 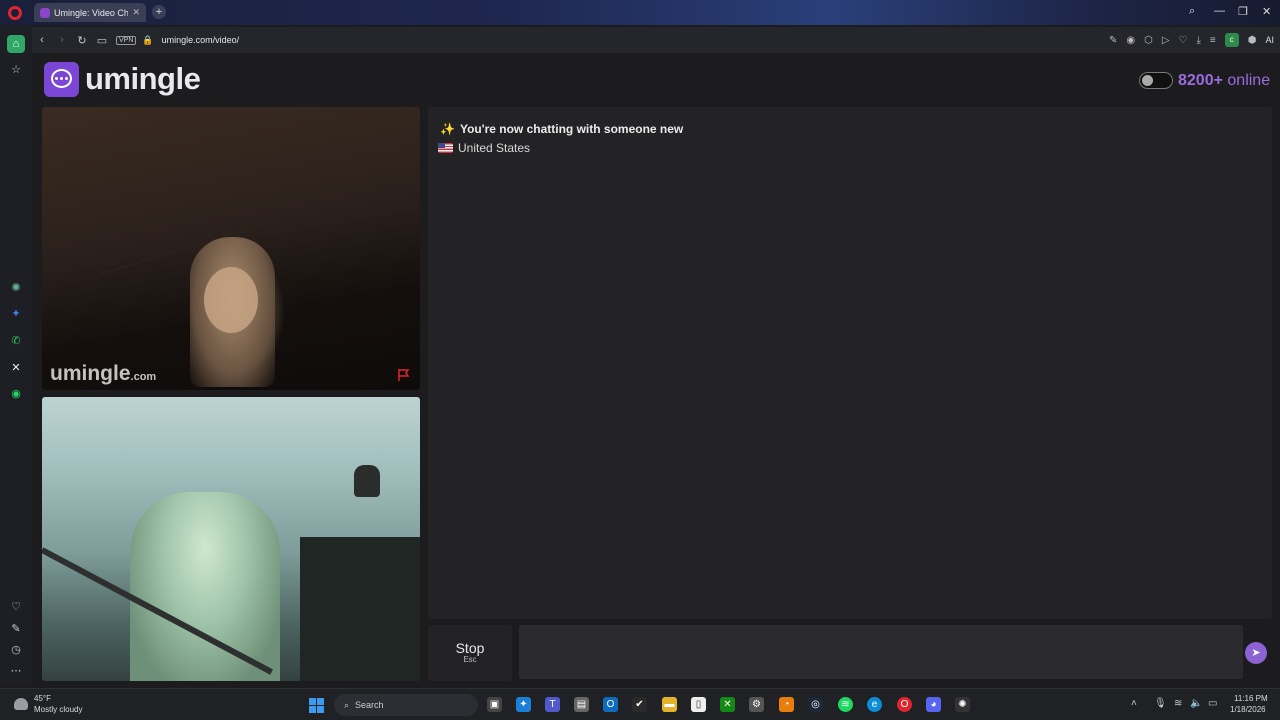 I want to click on task-view-icon: ▣, so click(x=494, y=704).